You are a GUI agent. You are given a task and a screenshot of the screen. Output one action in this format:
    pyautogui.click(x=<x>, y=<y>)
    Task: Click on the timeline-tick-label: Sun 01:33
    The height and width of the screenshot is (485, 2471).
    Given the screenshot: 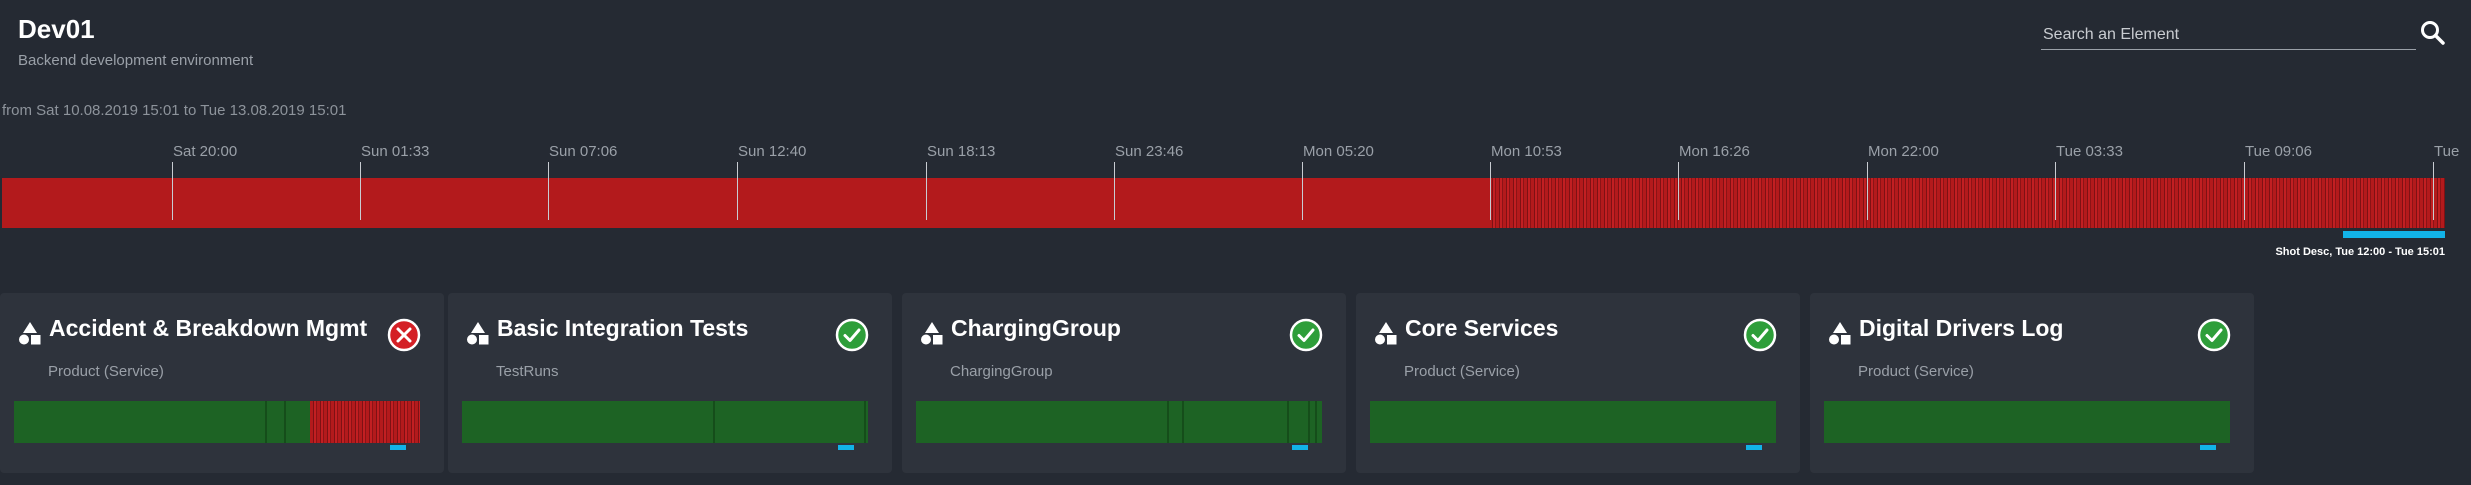 What is the action you would take?
    pyautogui.click(x=395, y=151)
    